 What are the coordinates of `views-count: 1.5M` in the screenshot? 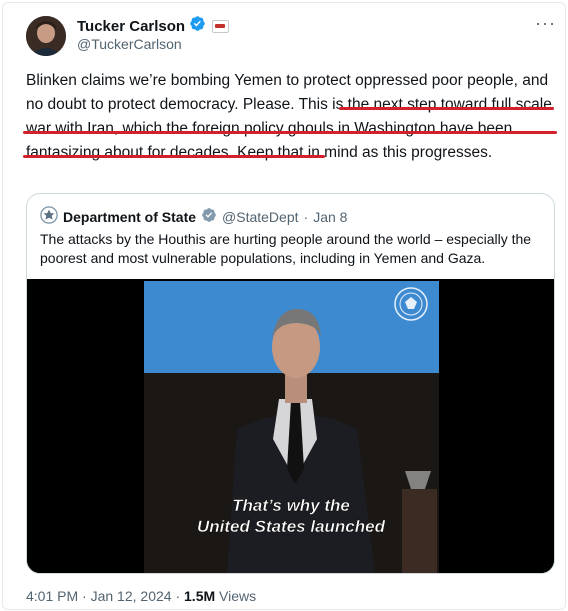 It's located at (200, 596).